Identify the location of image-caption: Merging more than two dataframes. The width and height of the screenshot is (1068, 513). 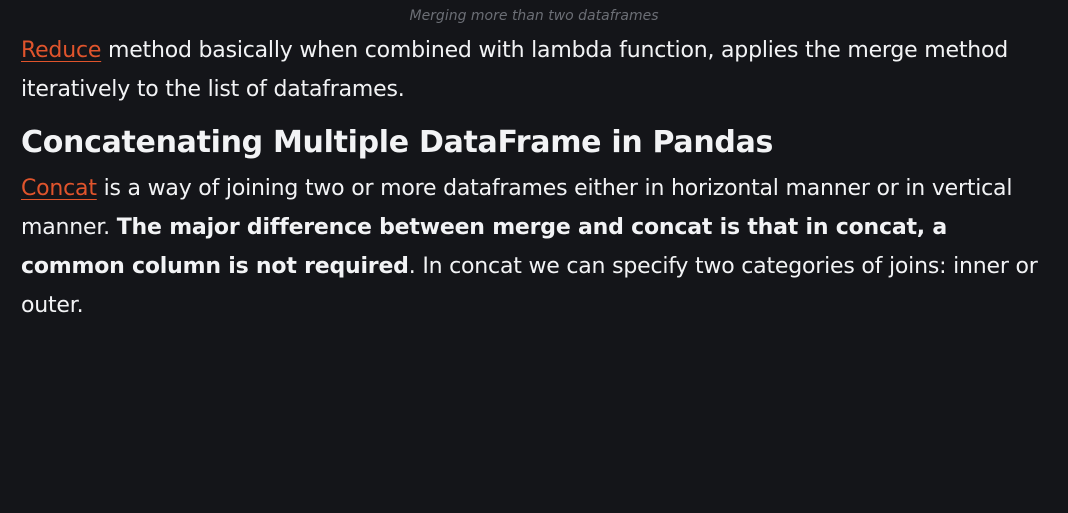
(534, 16).